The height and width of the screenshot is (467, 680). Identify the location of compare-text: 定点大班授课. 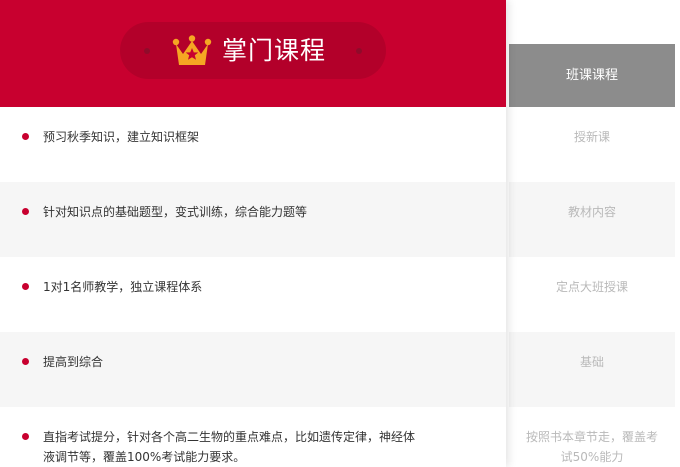
(591, 287).